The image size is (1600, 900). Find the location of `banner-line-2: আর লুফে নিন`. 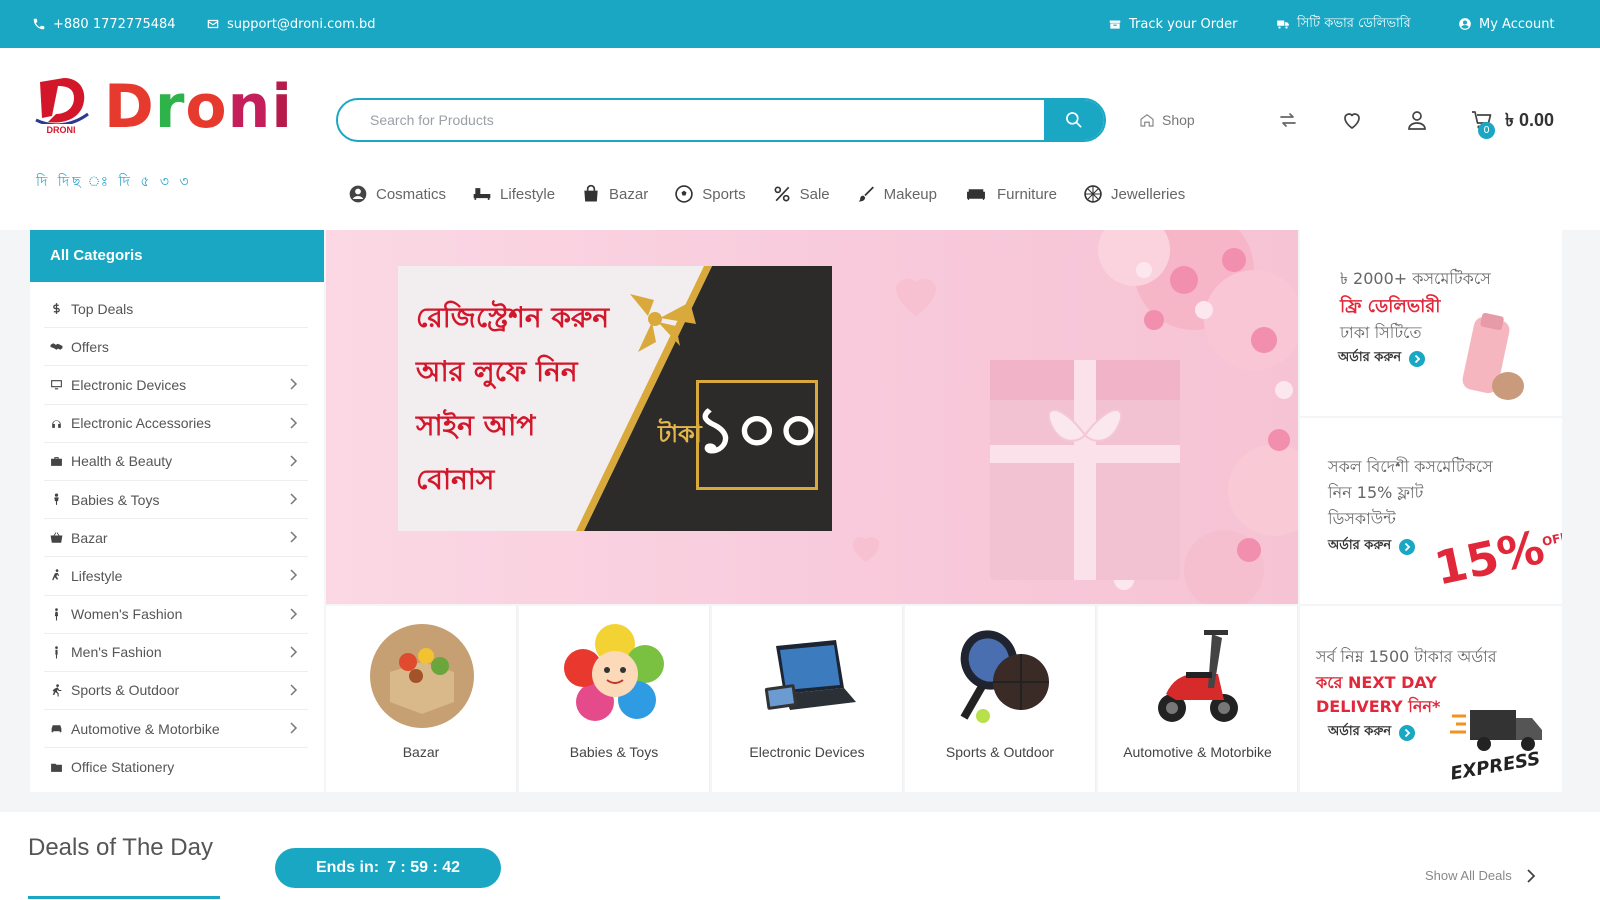

banner-line-2: আর লুফে নিন is located at coordinates (497, 371).